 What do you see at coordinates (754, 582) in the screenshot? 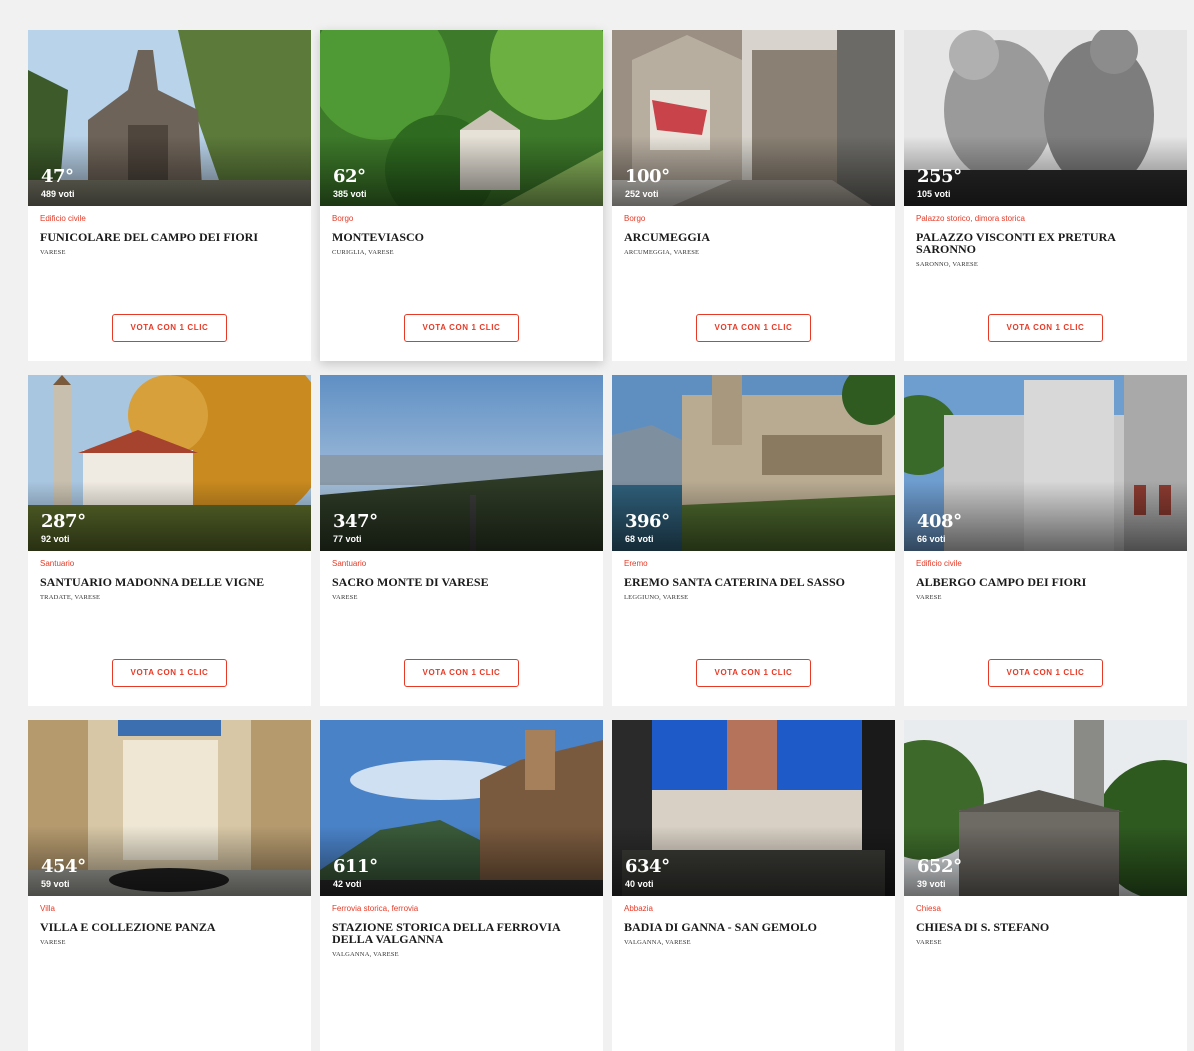
I see `place-title: EREMO SANTA CATERINA DEL SASSO` at bounding box center [754, 582].